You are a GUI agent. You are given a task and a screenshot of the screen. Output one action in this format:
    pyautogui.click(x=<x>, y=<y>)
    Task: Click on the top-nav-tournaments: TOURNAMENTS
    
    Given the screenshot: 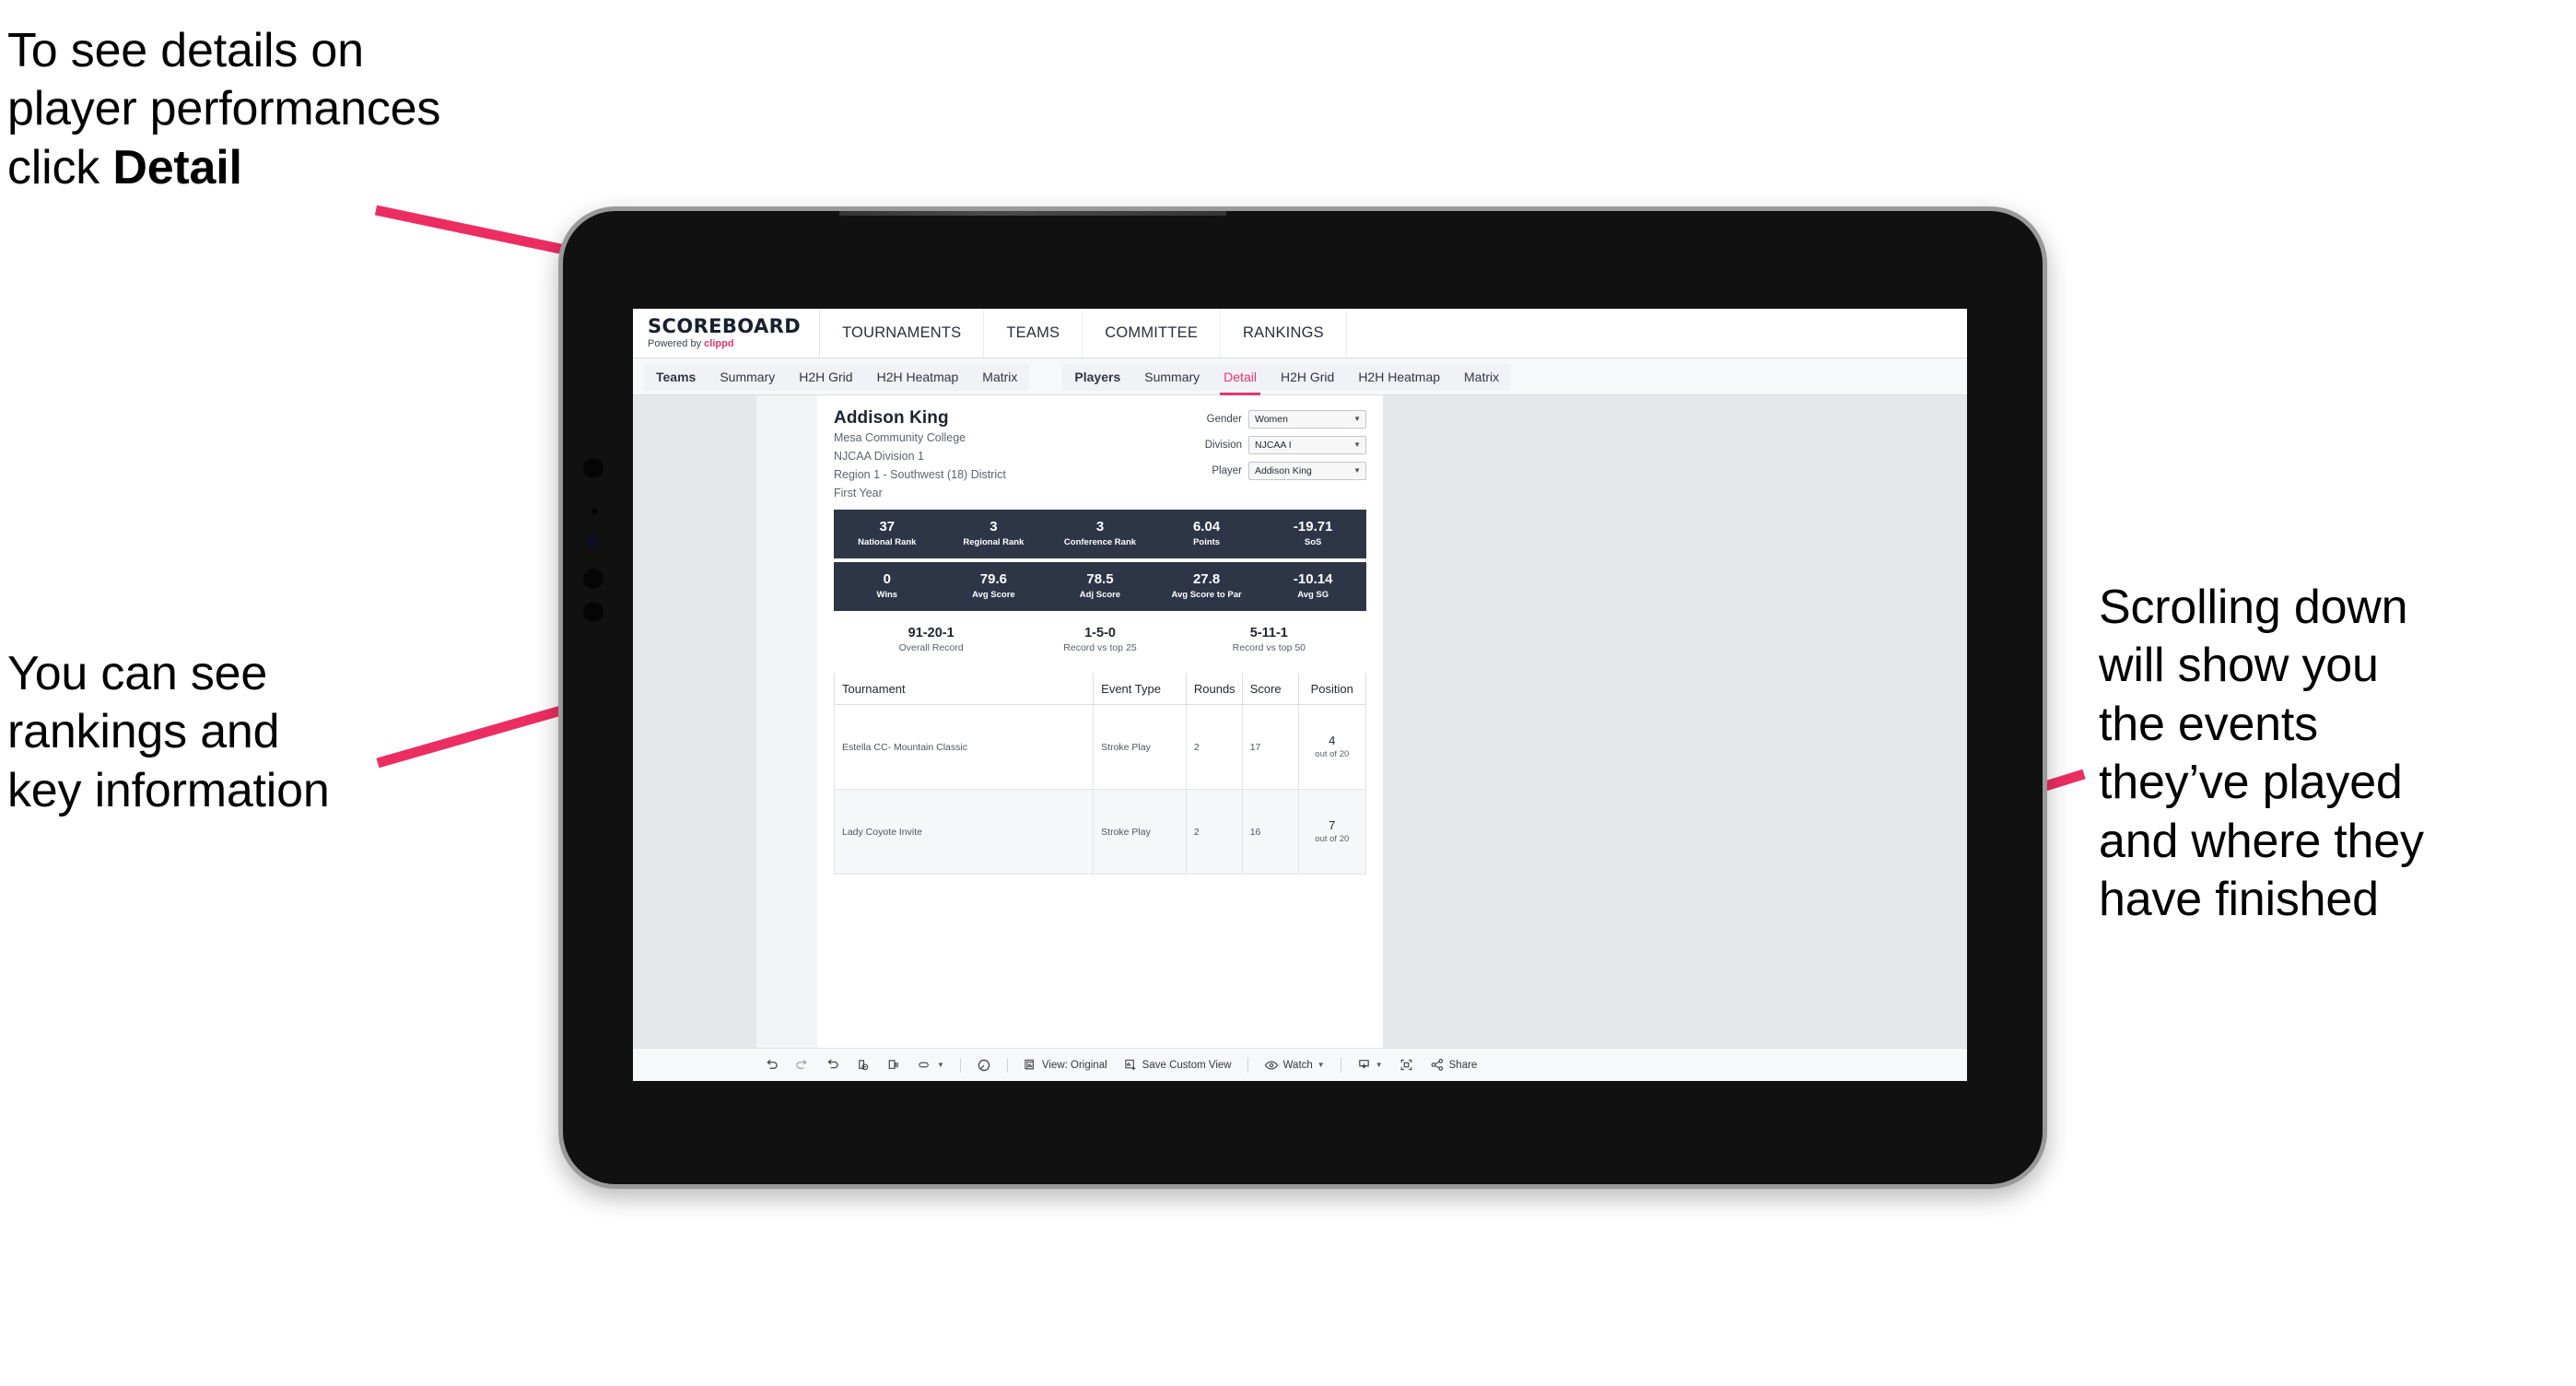 What is the action you would take?
    pyautogui.click(x=902, y=334)
    